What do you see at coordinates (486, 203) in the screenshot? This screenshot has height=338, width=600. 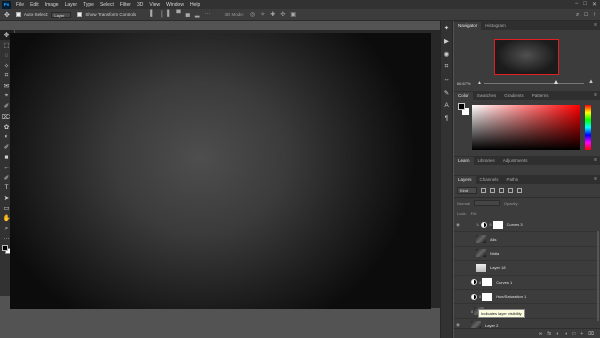 I see `blend-mode-select` at bounding box center [486, 203].